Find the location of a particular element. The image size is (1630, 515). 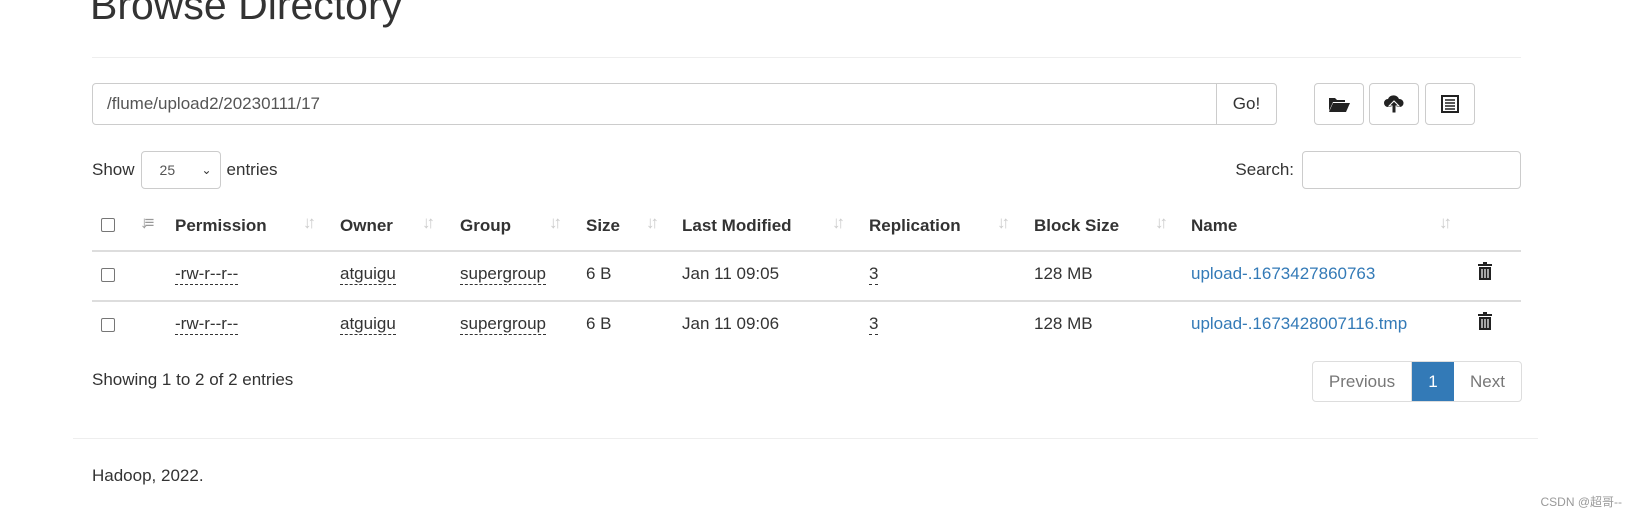

page-1-button: 1 is located at coordinates (1433, 381).